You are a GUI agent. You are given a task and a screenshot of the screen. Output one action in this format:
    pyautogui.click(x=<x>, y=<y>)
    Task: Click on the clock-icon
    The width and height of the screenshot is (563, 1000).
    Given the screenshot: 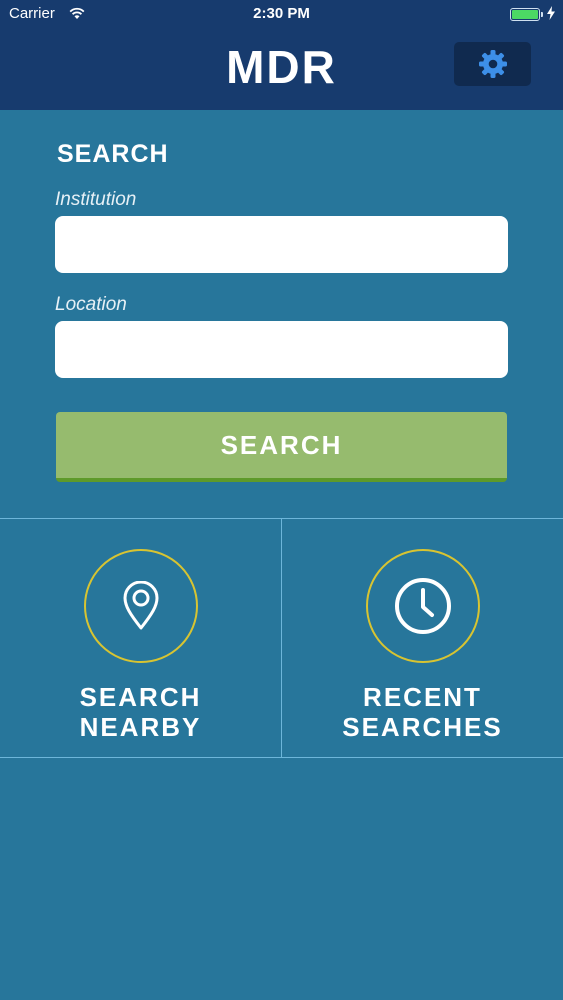 What is the action you would take?
    pyautogui.click(x=423, y=606)
    